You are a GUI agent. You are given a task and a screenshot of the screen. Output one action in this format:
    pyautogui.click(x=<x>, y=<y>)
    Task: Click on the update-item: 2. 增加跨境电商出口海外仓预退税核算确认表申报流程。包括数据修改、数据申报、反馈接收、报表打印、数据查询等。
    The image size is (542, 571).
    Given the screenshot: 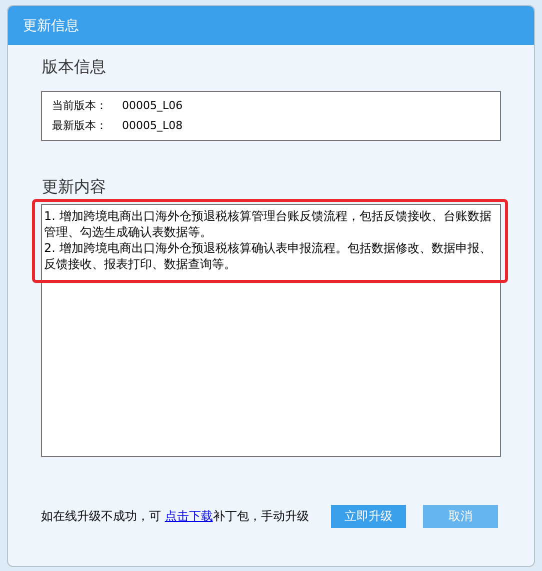 What is the action you would take?
    pyautogui.click(x=268, y=256)
    